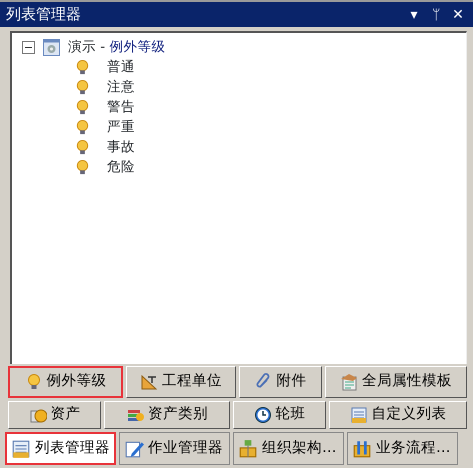  What do you see at coordinates (398, 415) in the screenshot?
I see `category-button: 自定义列表` at bounding box center [398, 415].